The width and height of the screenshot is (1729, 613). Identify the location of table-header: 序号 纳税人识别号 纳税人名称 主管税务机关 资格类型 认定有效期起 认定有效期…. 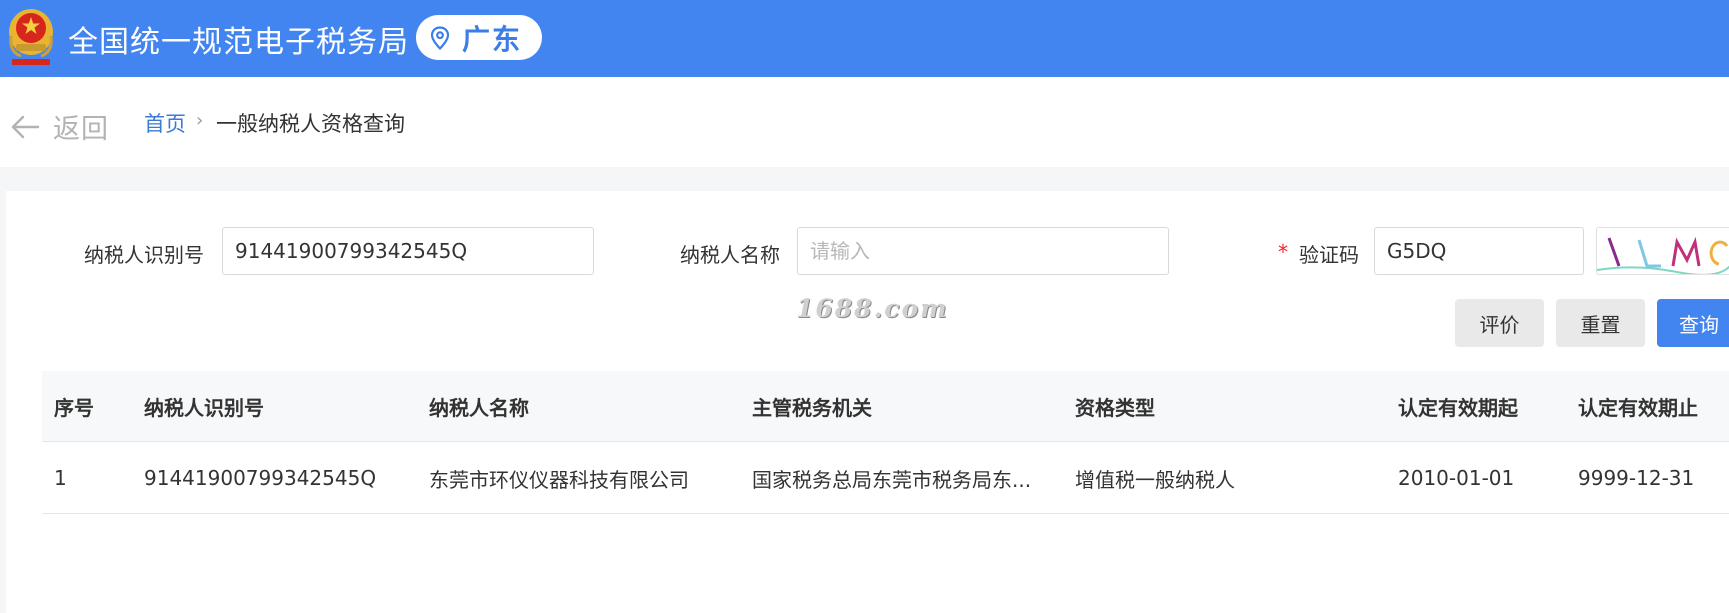
(885, 406).